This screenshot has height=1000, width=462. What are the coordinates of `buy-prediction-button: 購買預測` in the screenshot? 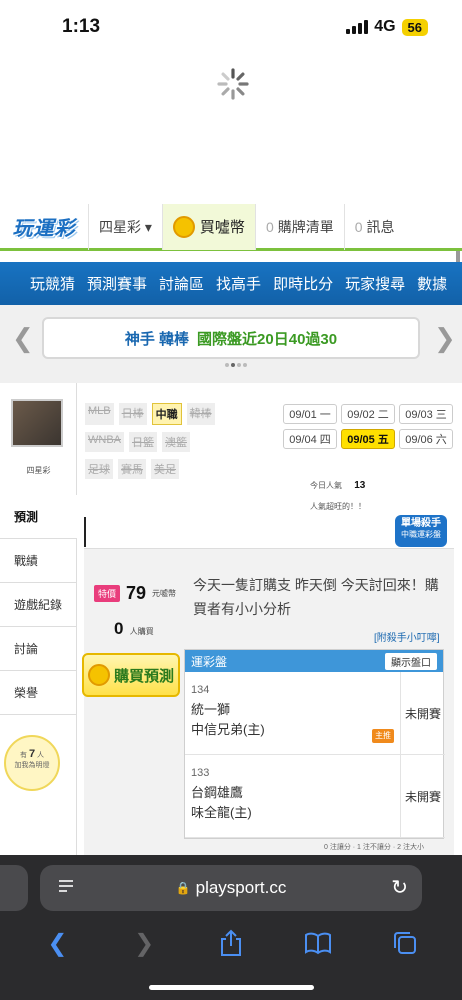 It's located at (131, 675).